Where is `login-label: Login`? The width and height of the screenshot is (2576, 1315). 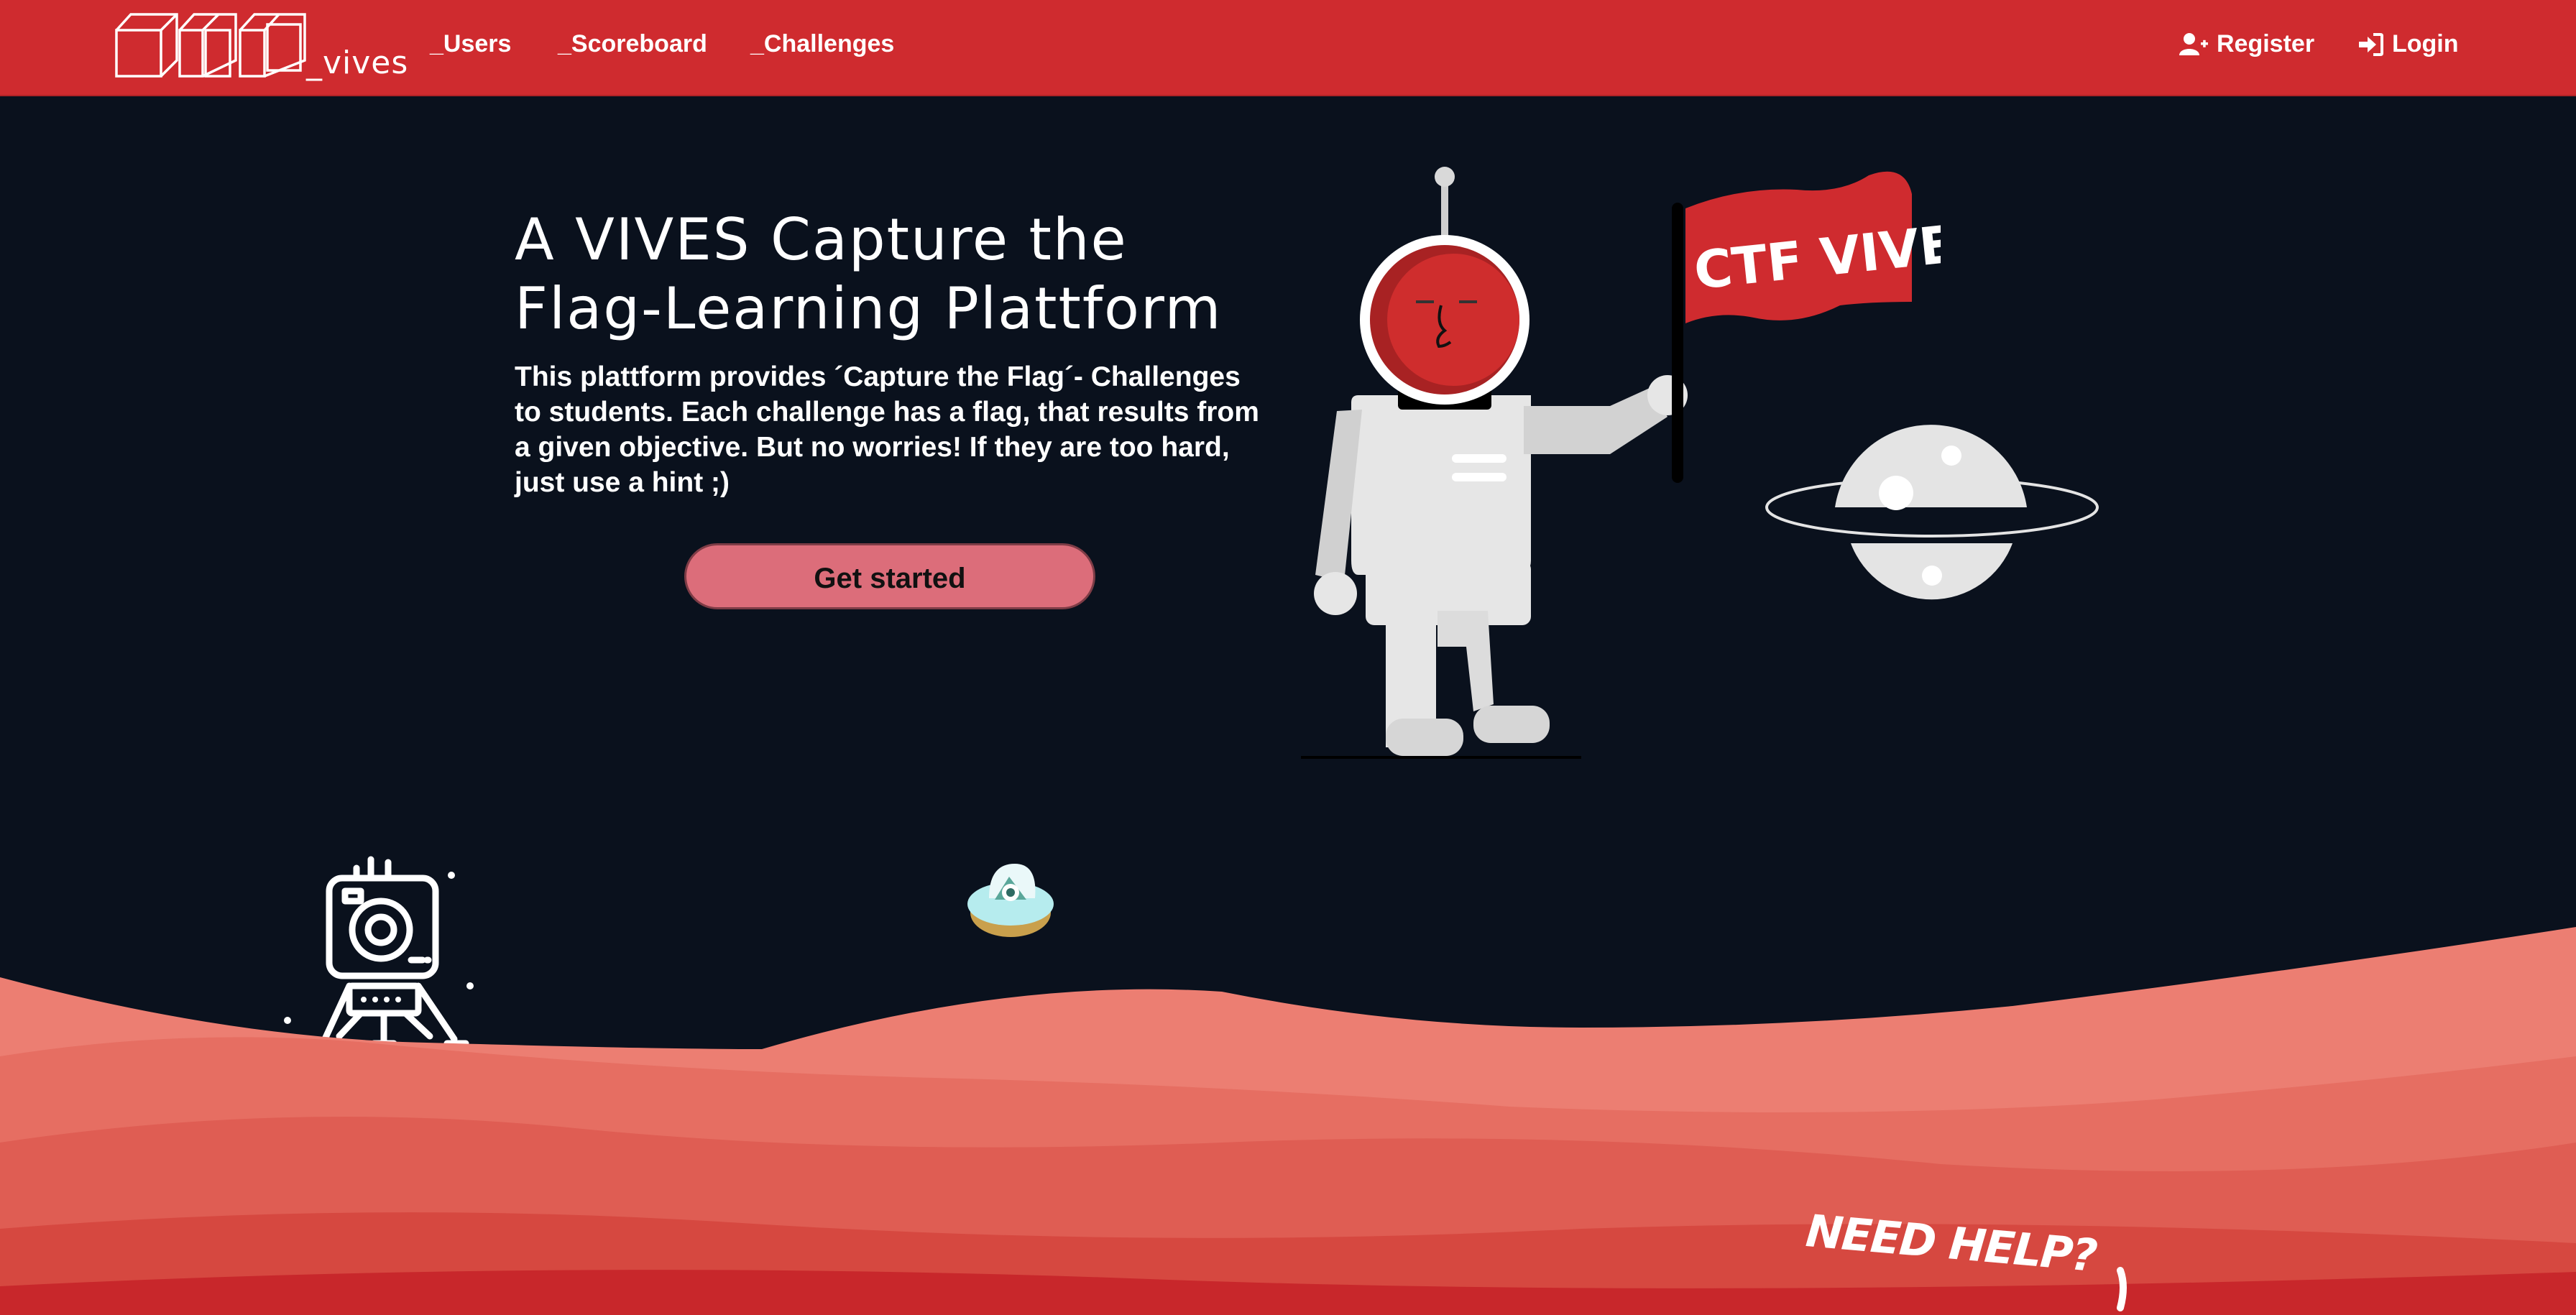 login-label: Login is located at coordinates (2425, 43).